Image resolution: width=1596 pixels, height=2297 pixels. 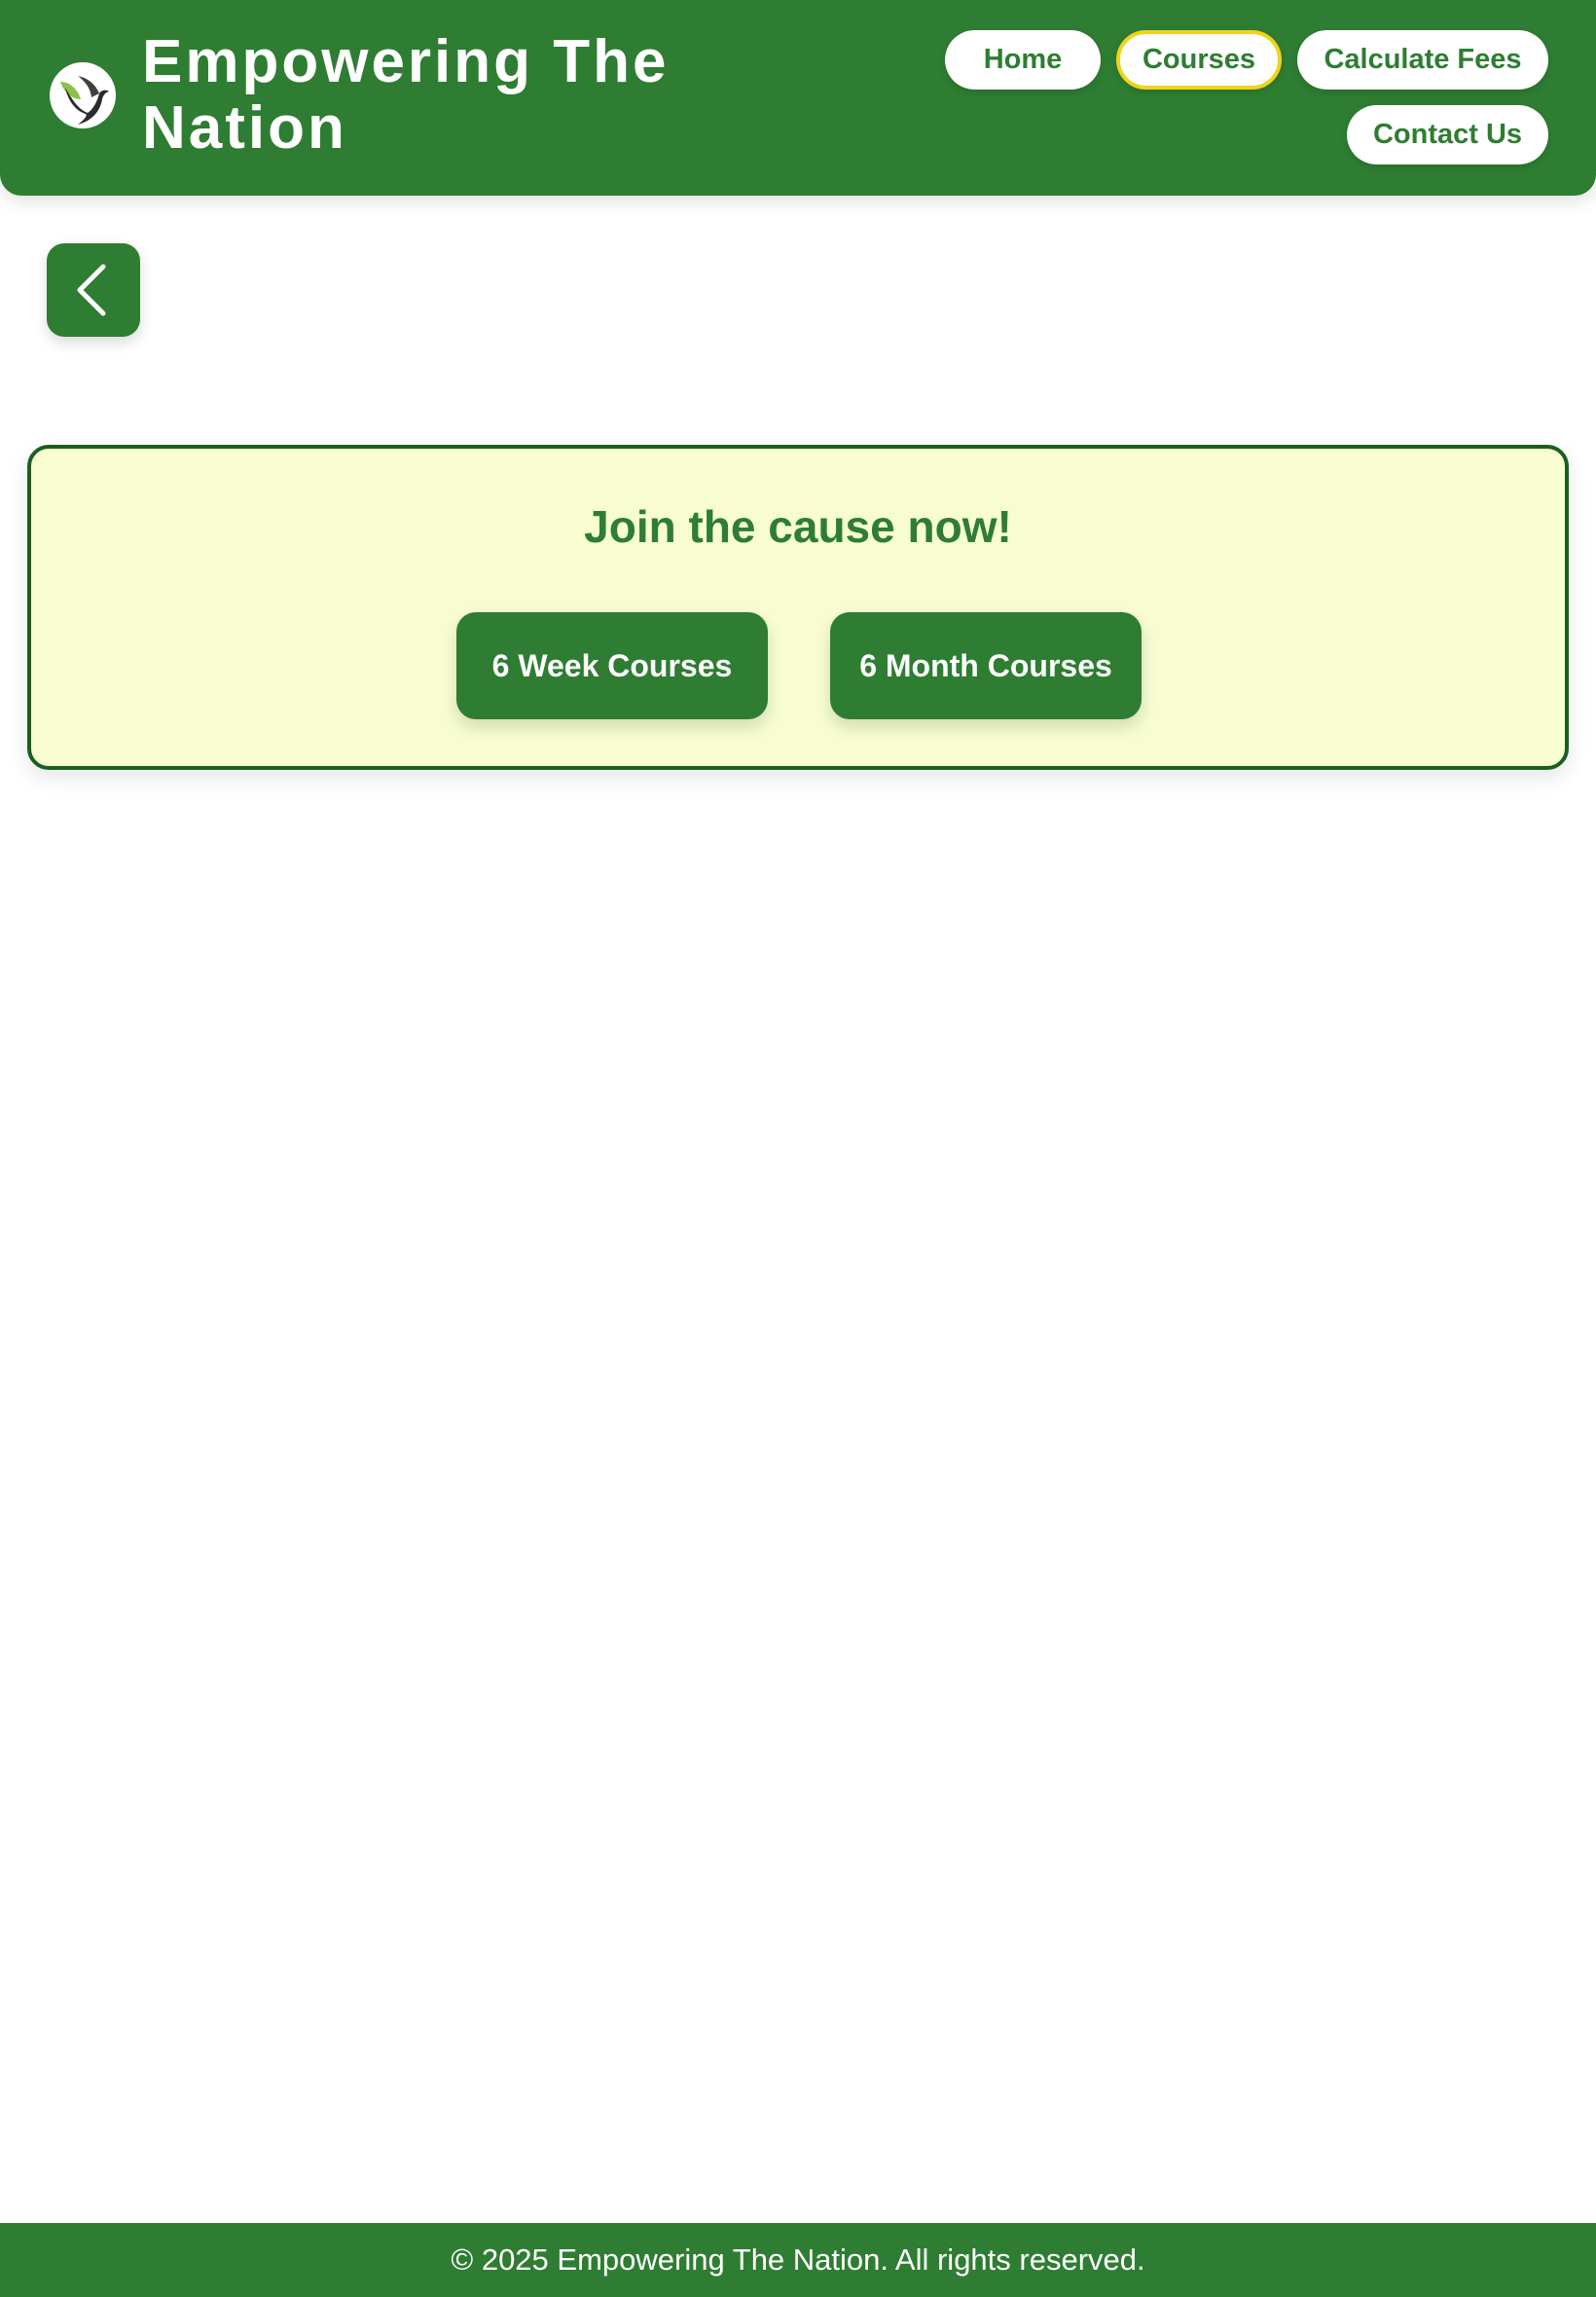 I want to click on nav-courses-button: Courses, so click(x=1199, y=60).